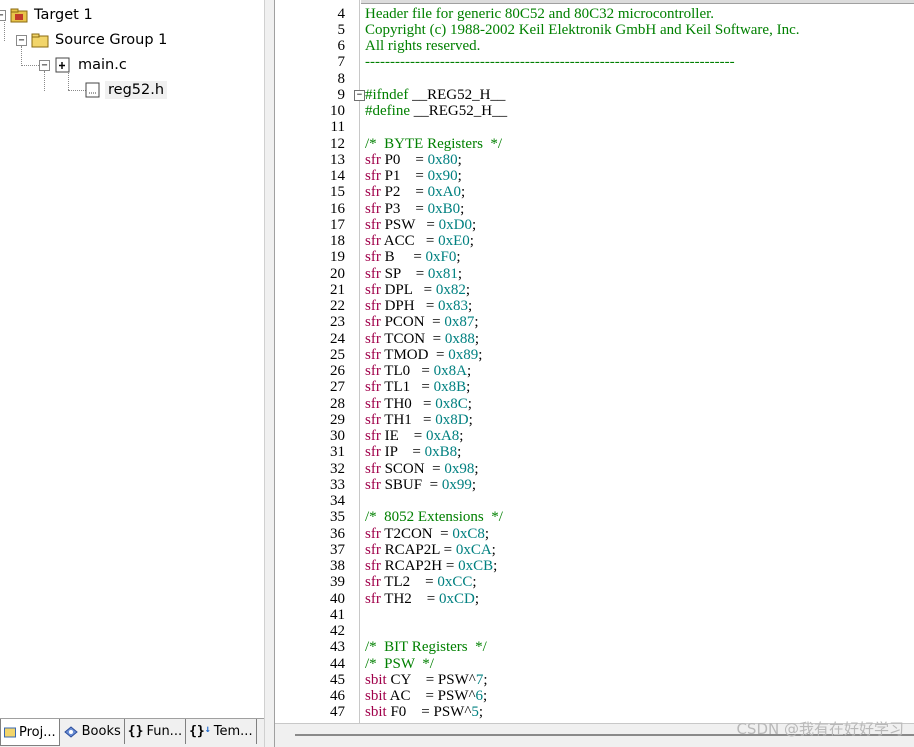 This screenshot has width=914, height=747. I want to click on tab-books: Books, so click(92, 731).